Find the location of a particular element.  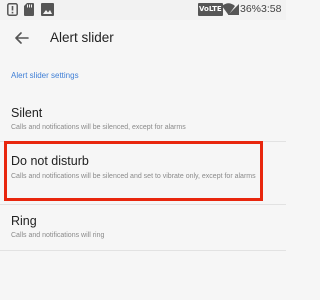

signal-icon is located at coordinates (233, 9).